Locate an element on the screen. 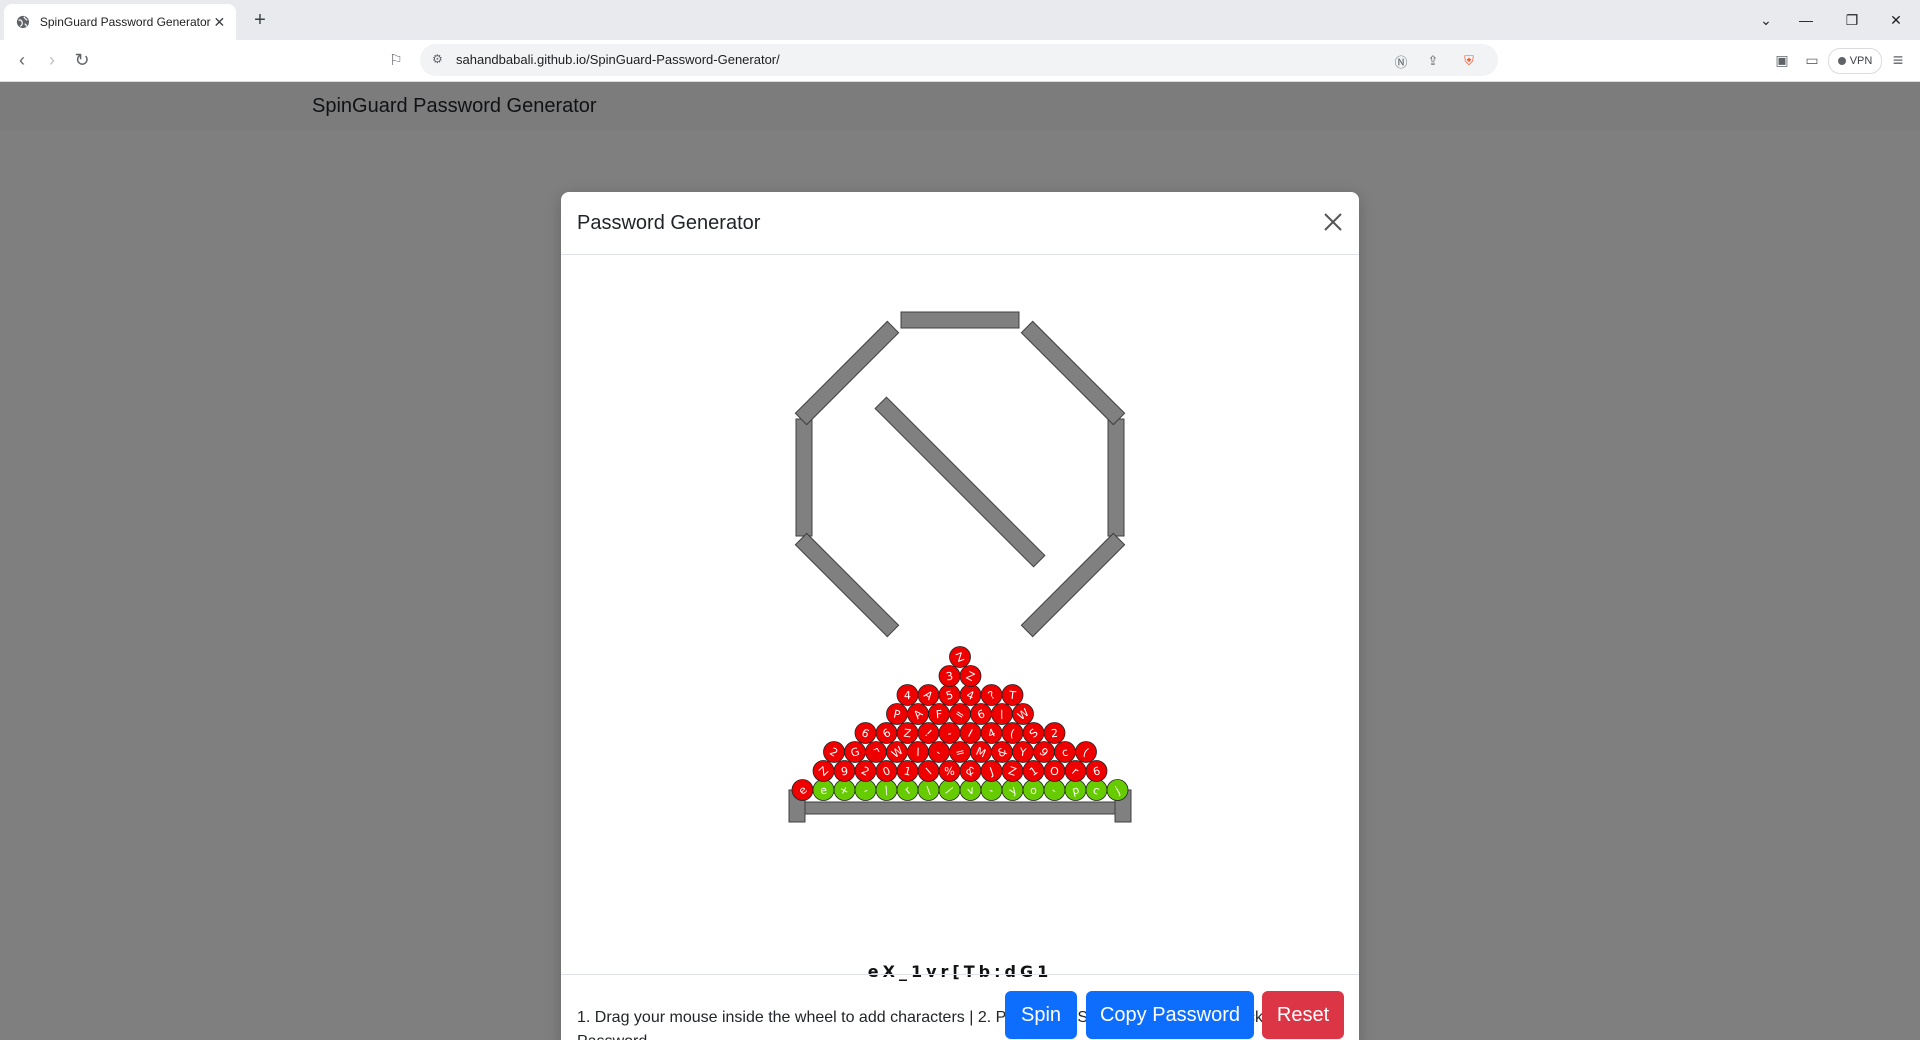  back-icon: ‹ is located at coordinates (22, 60).